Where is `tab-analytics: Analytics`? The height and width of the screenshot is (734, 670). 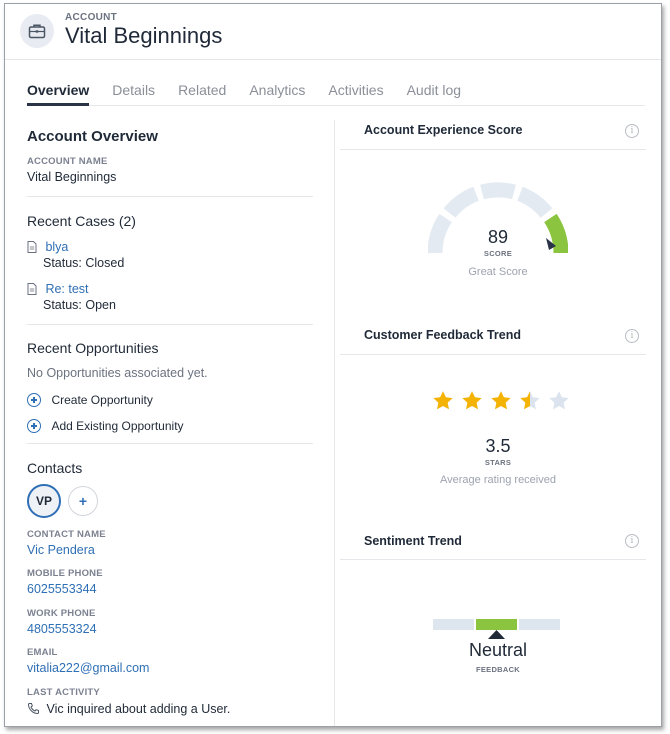 tab-analytics: Analytics is located at coordinates (277, 88).